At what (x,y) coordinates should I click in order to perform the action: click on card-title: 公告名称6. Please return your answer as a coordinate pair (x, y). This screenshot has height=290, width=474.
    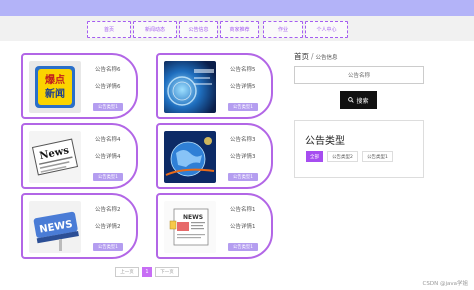
    Looking at the image, I should click on (108, 70).